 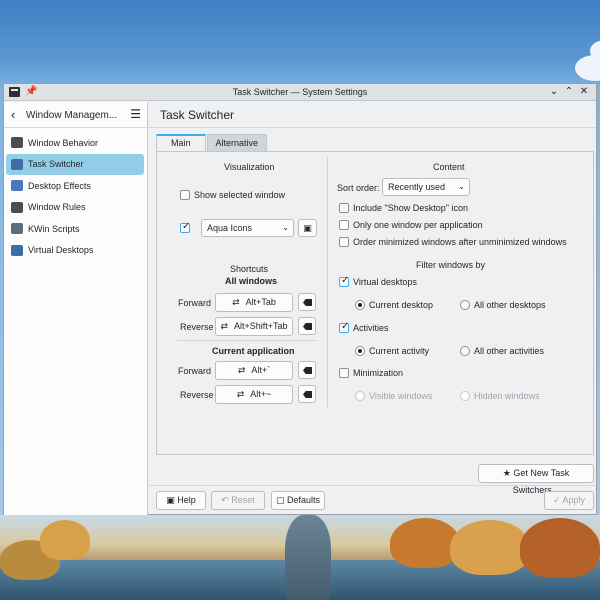 What do you see at coordinates (509, 351) in the screenshot?
I see `all-other-activities-label: All other activities` at bounding box center [509, 351].